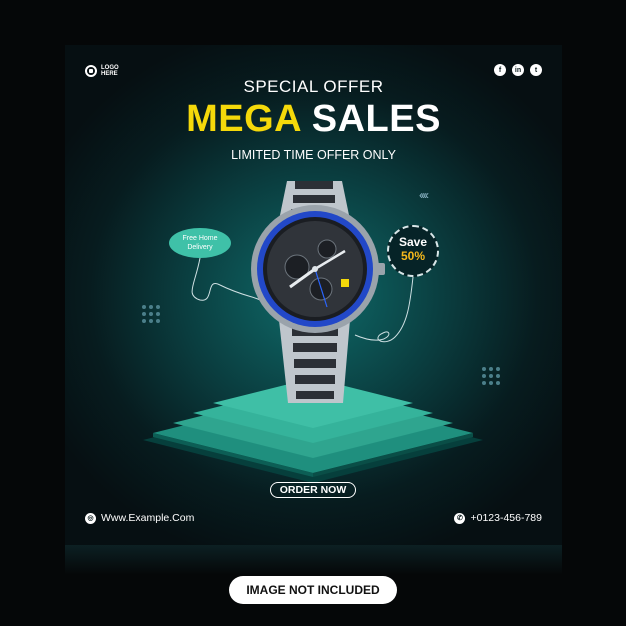 The height and width of the screenshot is (626, 626). I want to click on website-info: ◎ Www.Example.Com, so click(139, 518).